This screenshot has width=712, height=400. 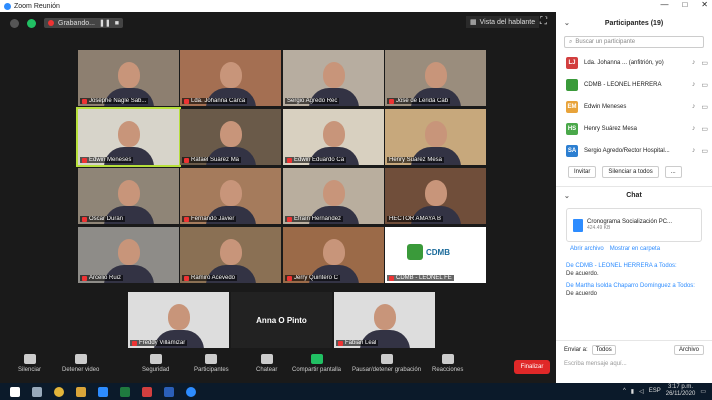 I want to click on participant-name-label: CDMB - LEONEL FE, so click(x=420, y=278).